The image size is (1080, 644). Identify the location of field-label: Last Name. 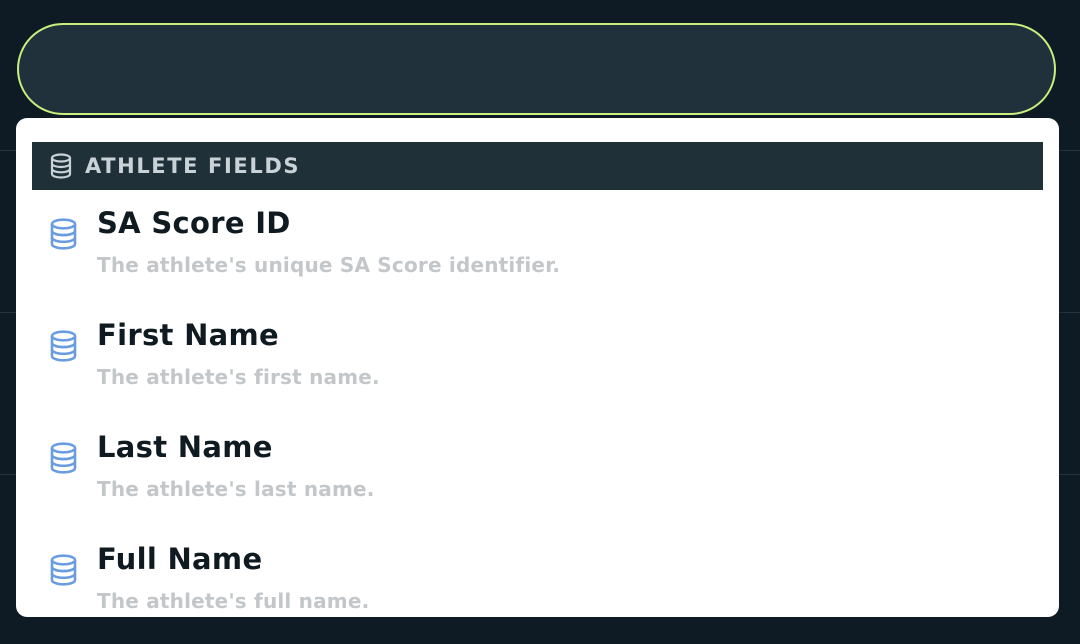
(185, 447).